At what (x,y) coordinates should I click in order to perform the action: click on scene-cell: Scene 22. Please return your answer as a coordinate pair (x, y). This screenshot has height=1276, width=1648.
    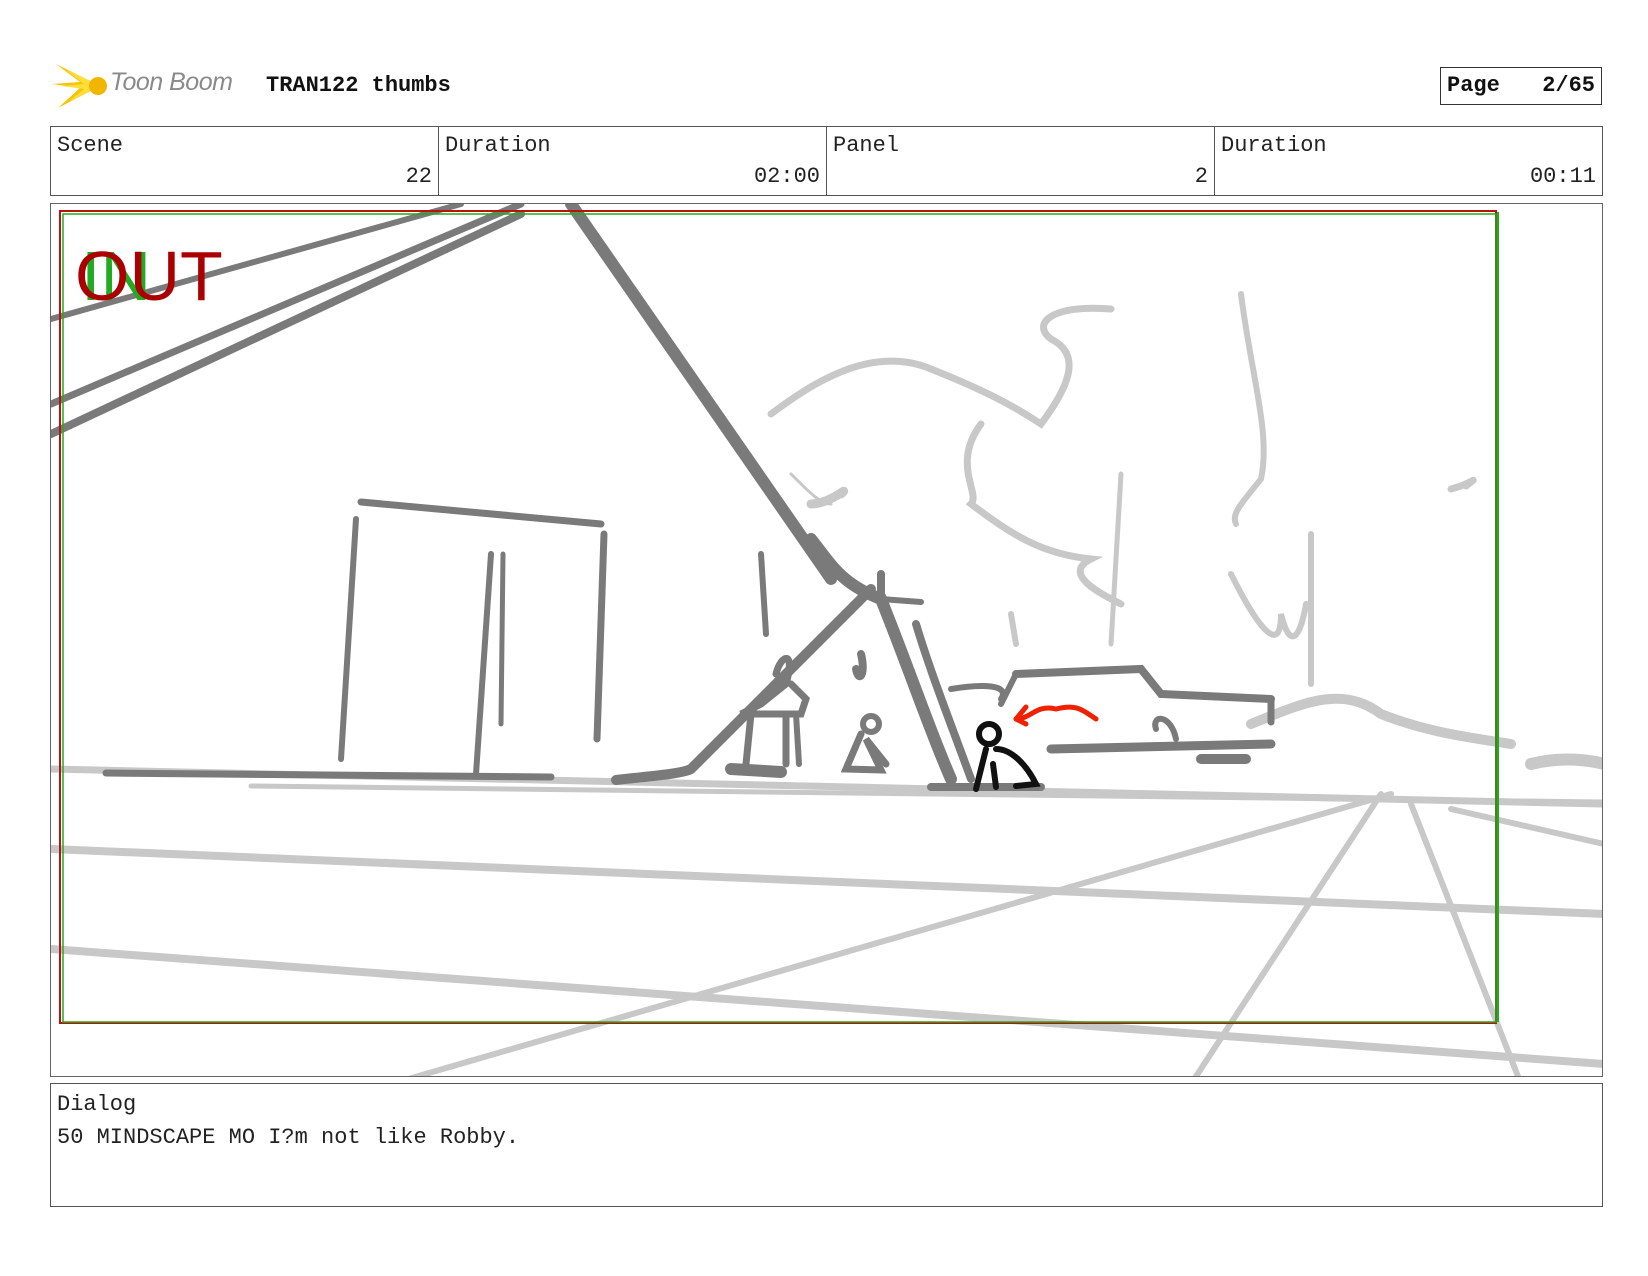
    Looking at the image, I should click on (245, 161).